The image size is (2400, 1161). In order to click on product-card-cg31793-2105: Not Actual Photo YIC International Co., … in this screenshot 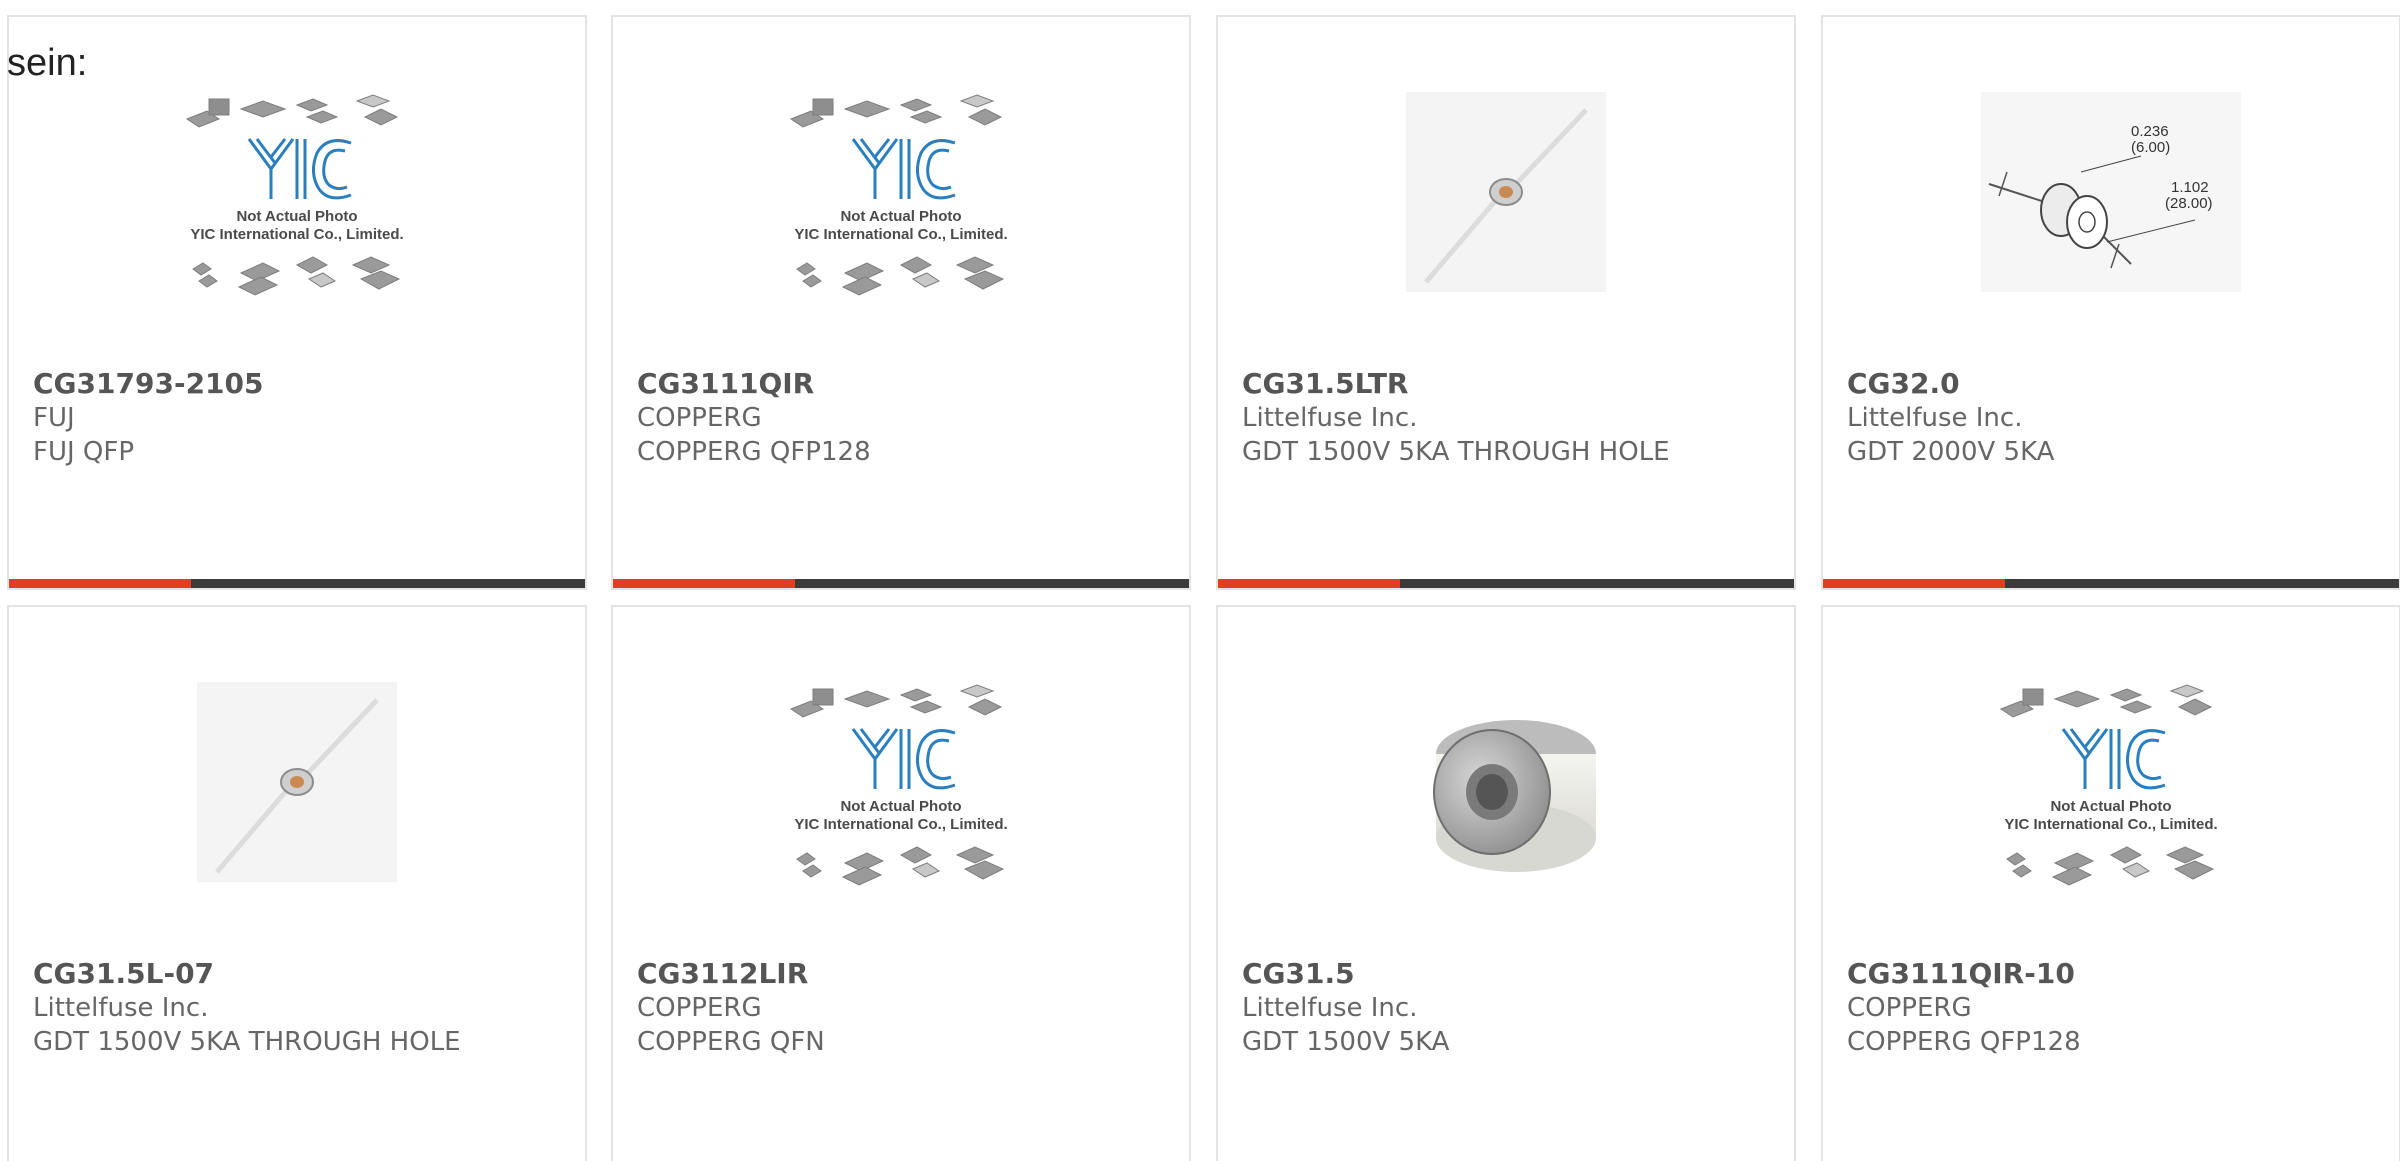, I will do `click(297, 302)`.